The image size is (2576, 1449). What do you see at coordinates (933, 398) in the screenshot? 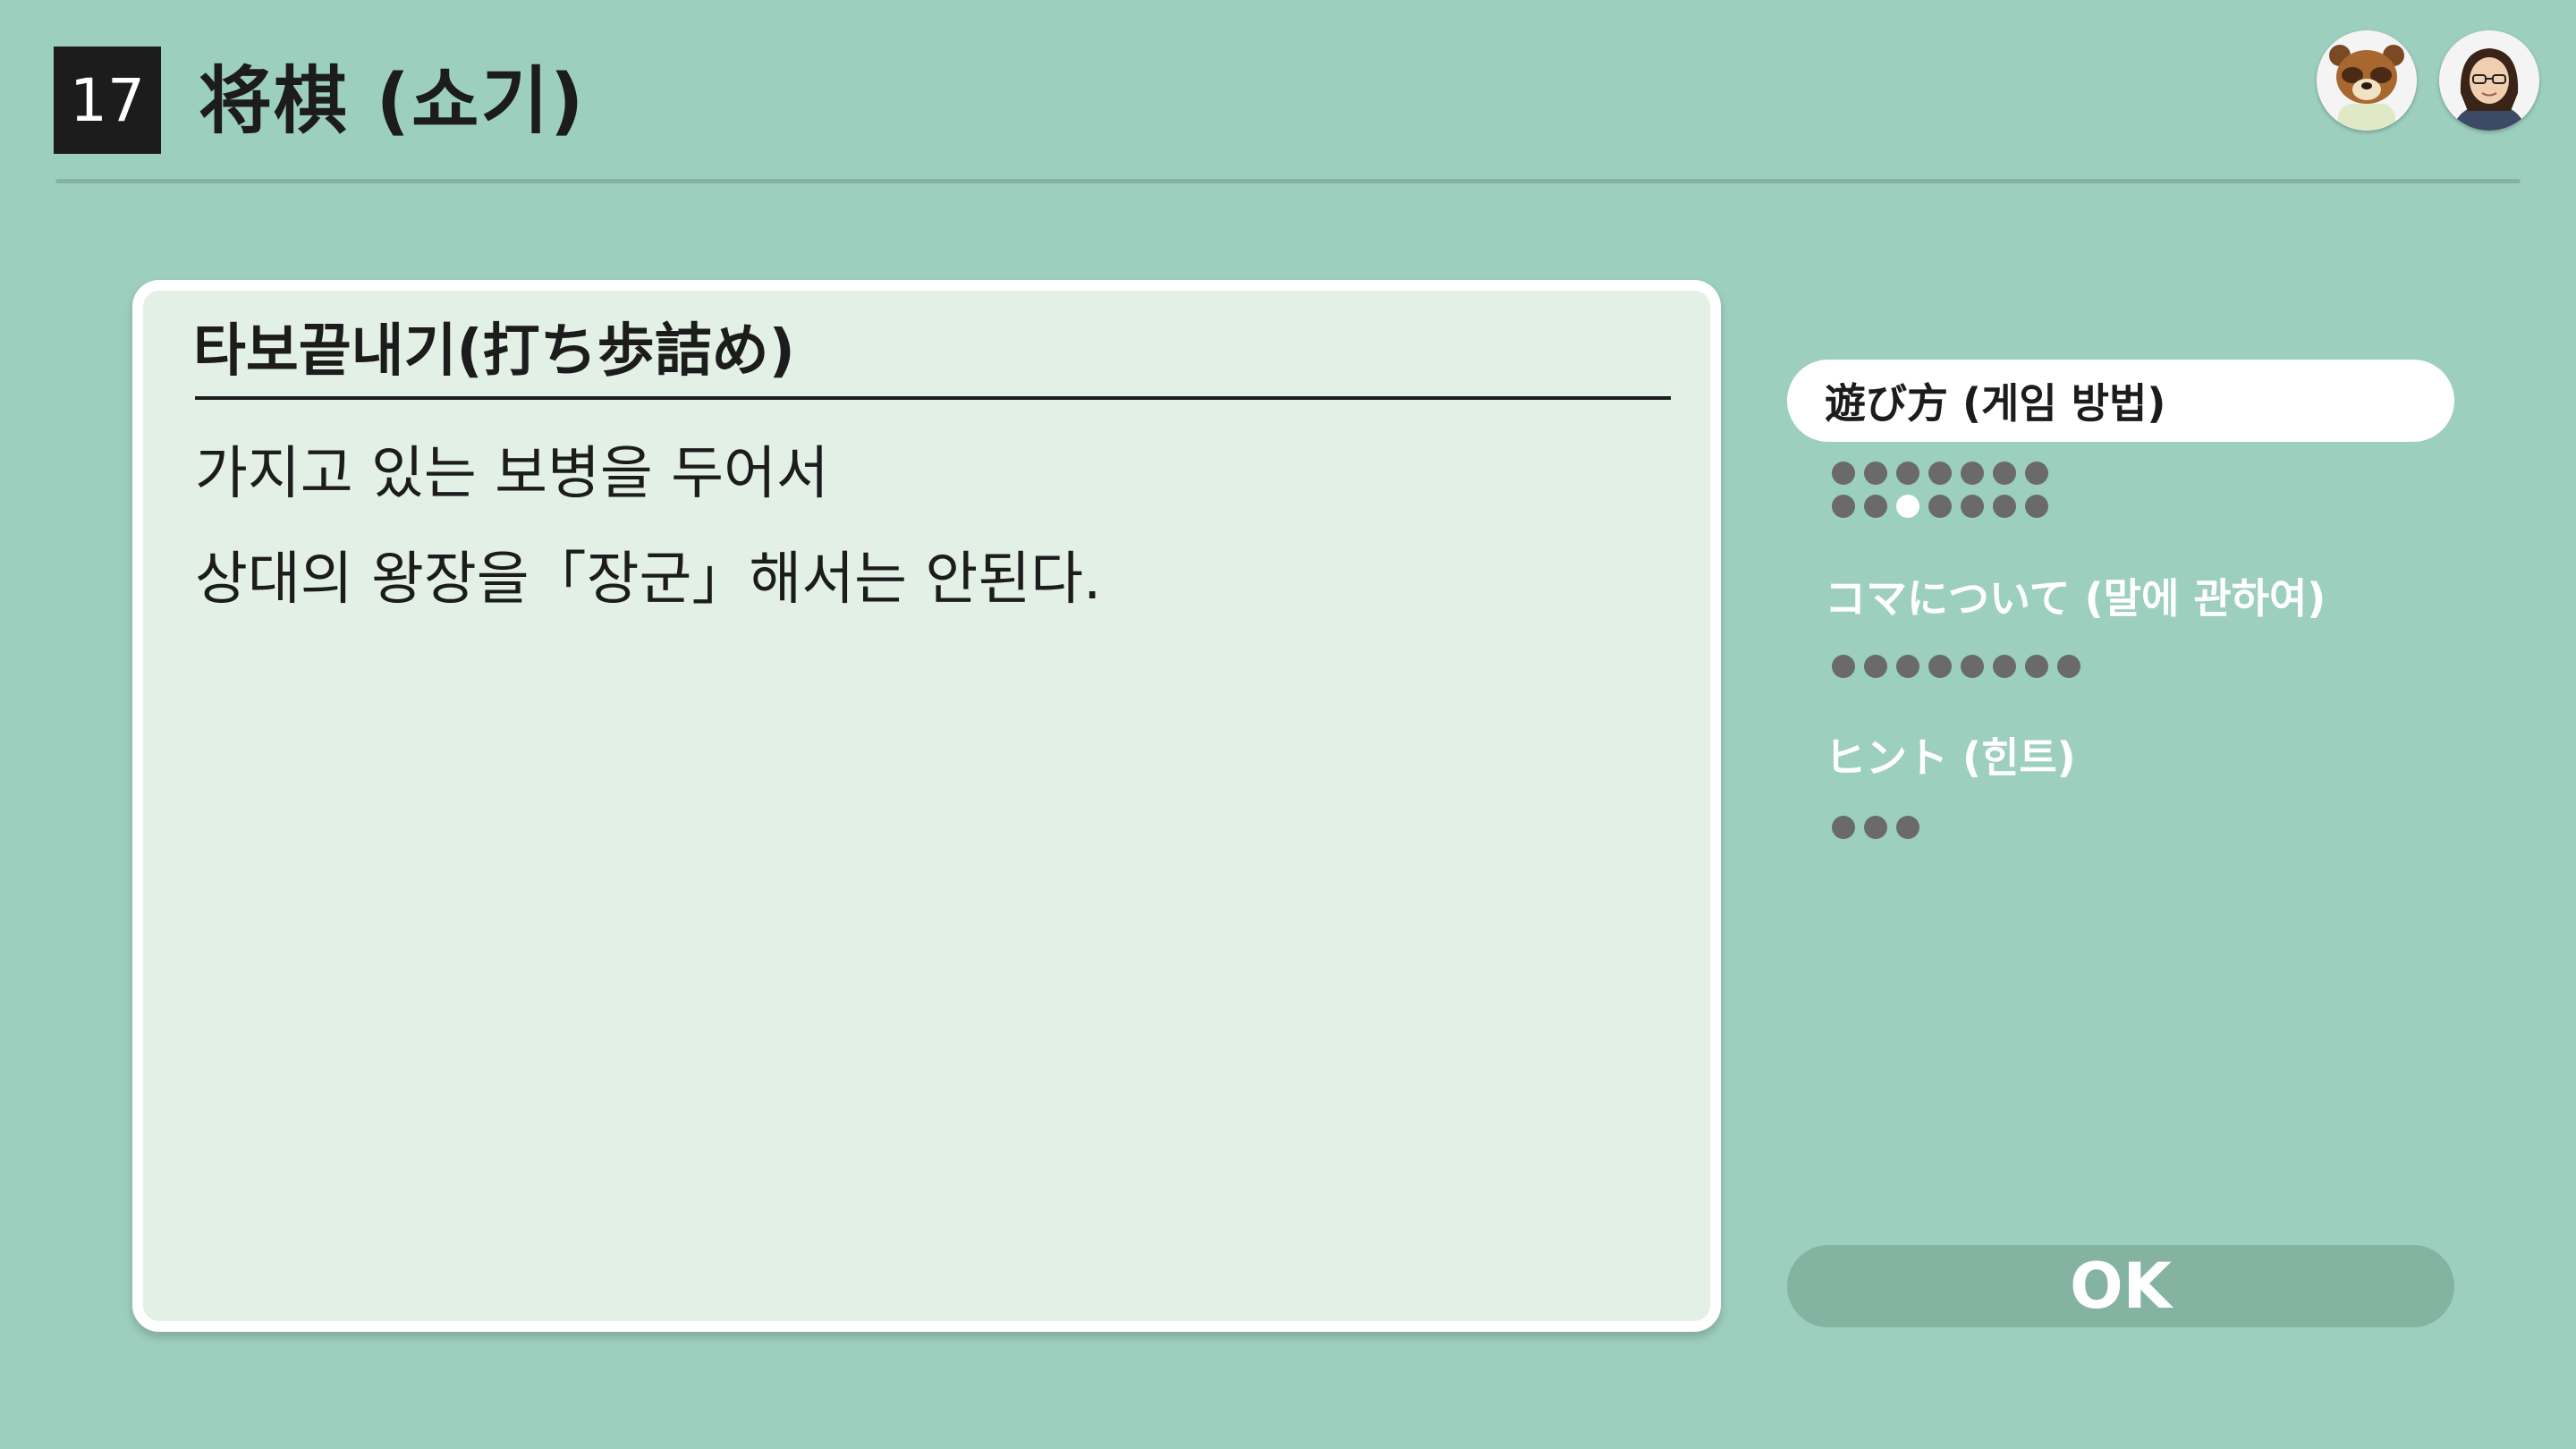
I see `rule-title-underline` at bounding box center [933, 398].